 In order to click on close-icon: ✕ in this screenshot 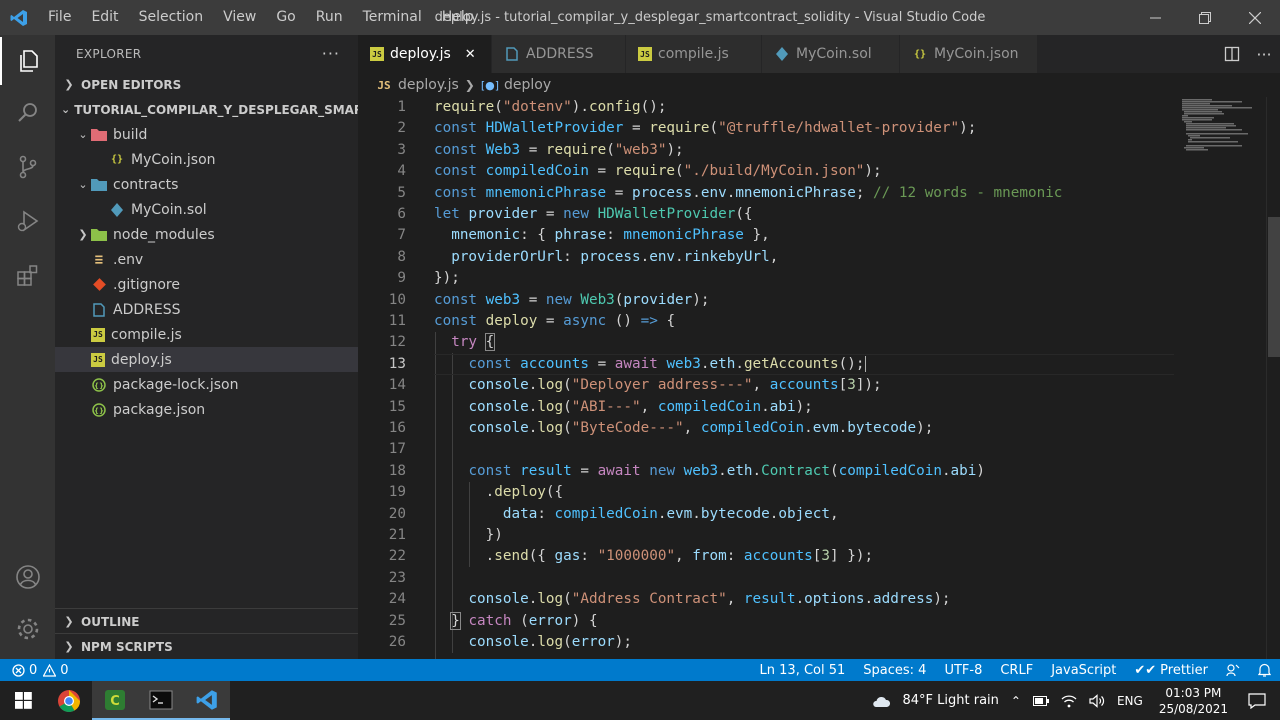, I will do `click(470, 54)`.